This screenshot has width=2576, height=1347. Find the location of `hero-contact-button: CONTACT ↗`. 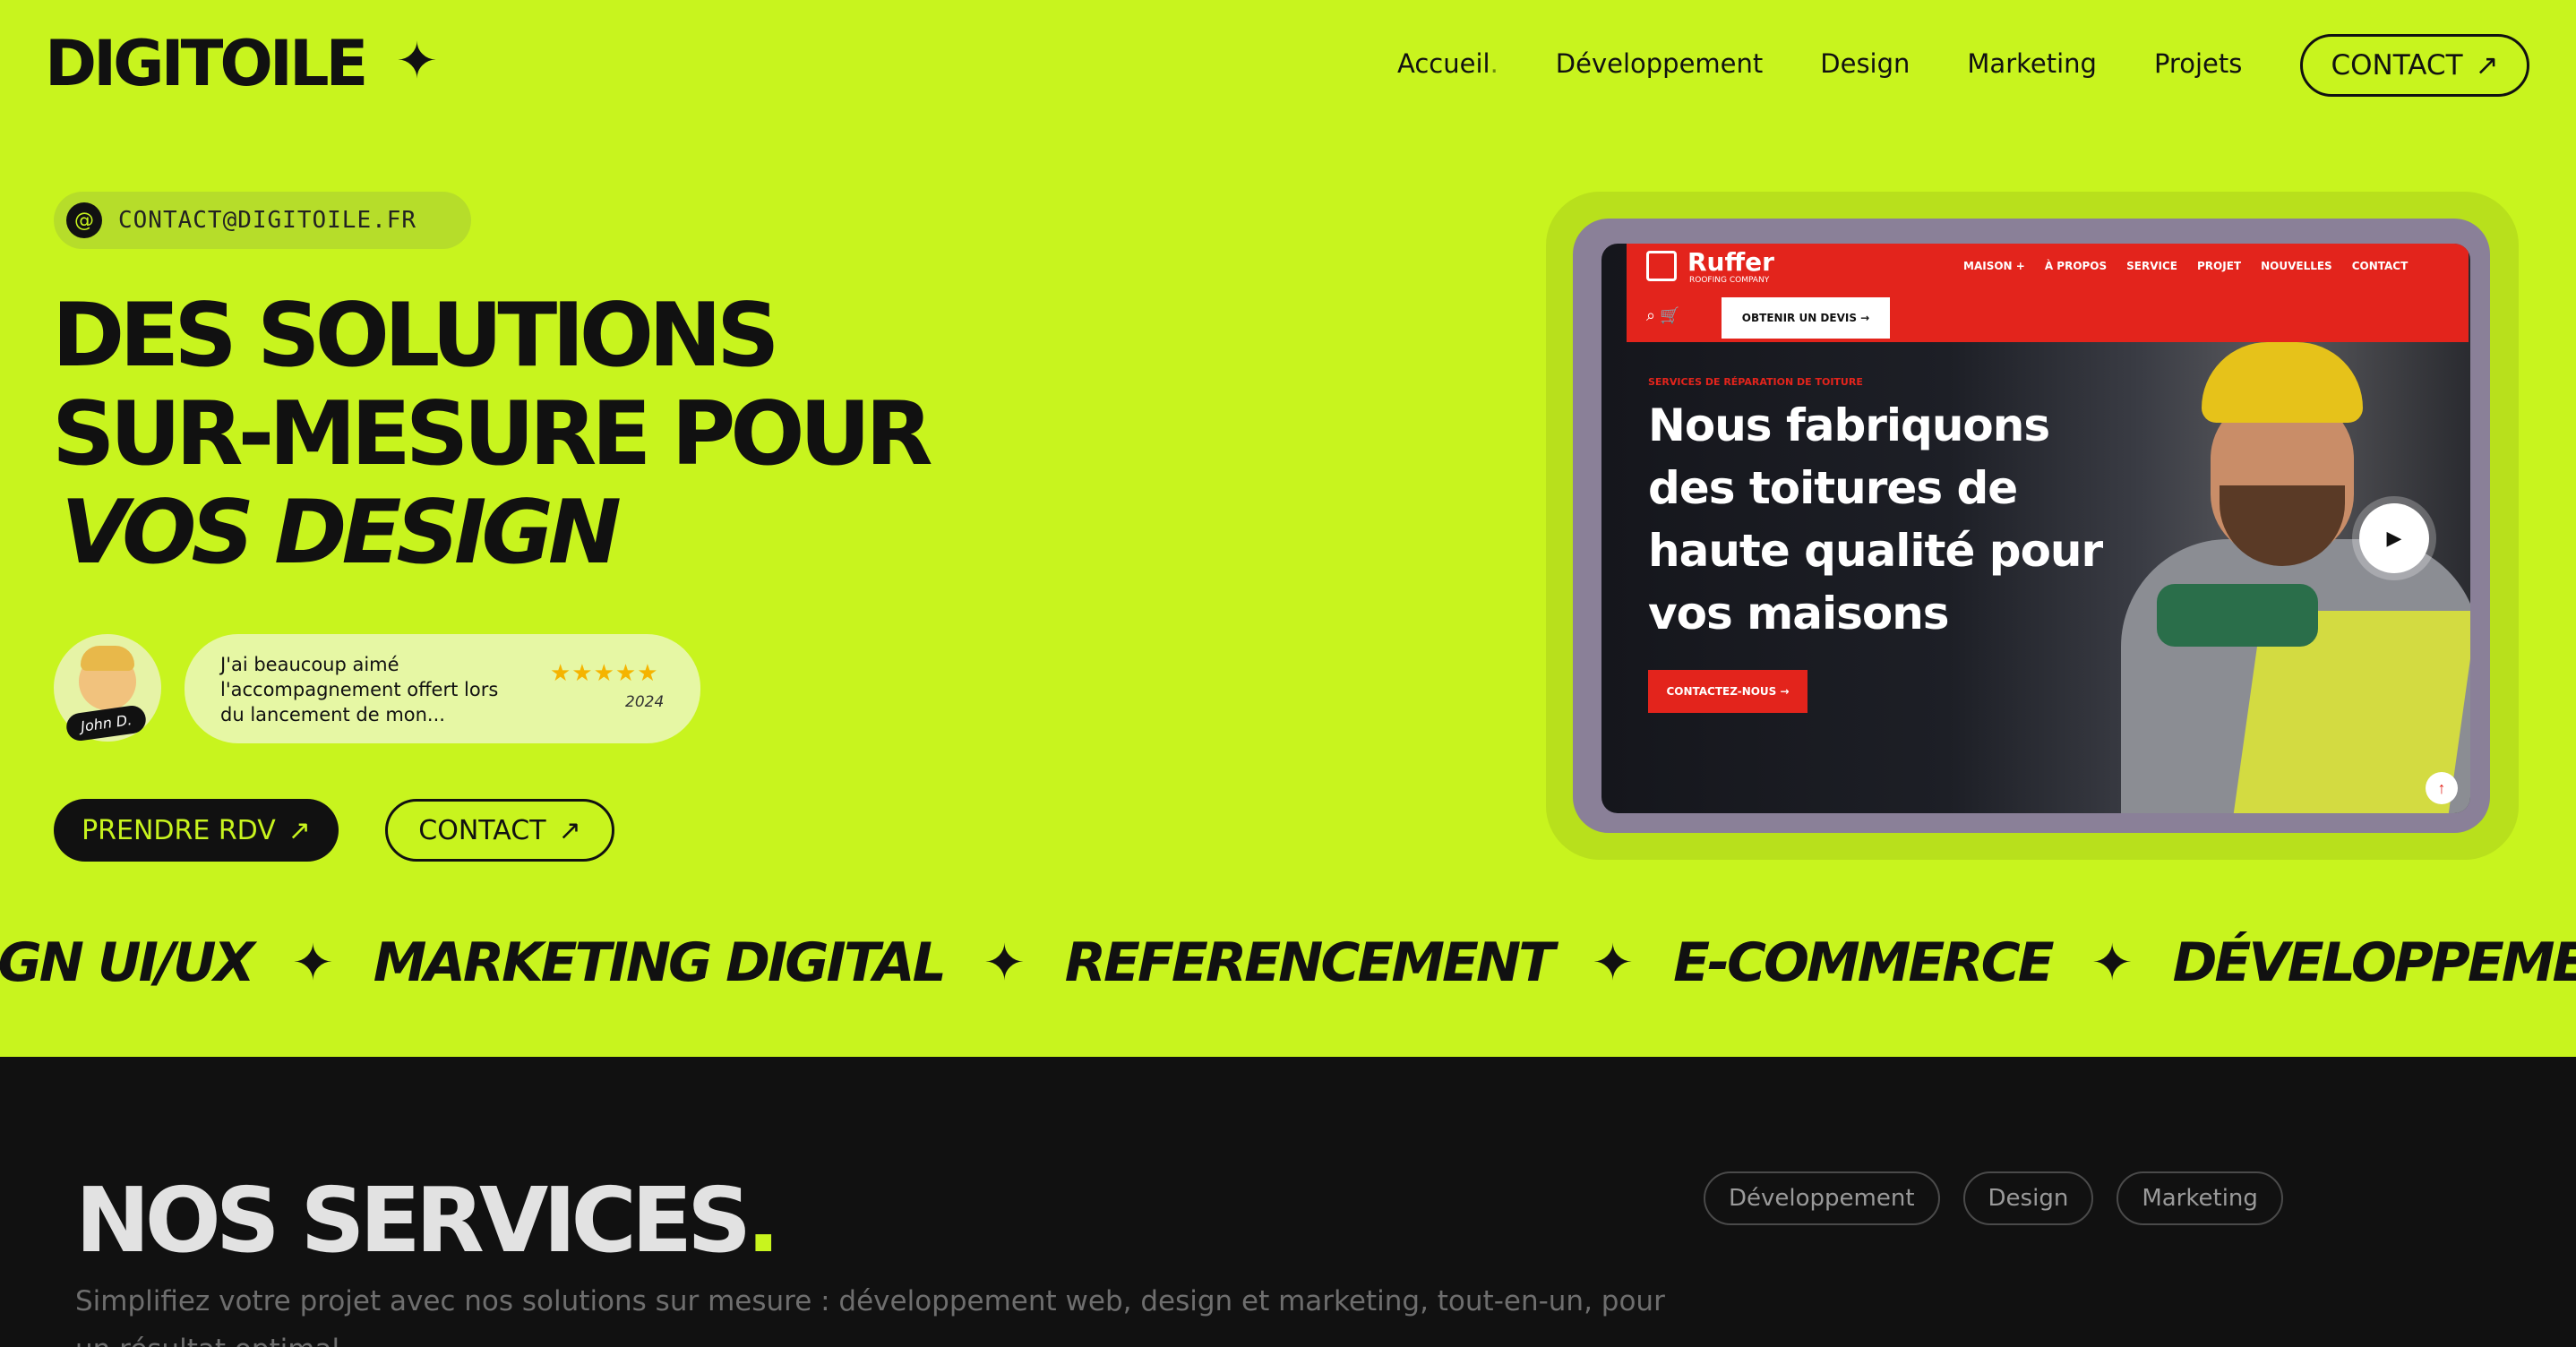

hero-contact-button: CONTACT ↗ is located at coordinates (499, 831).